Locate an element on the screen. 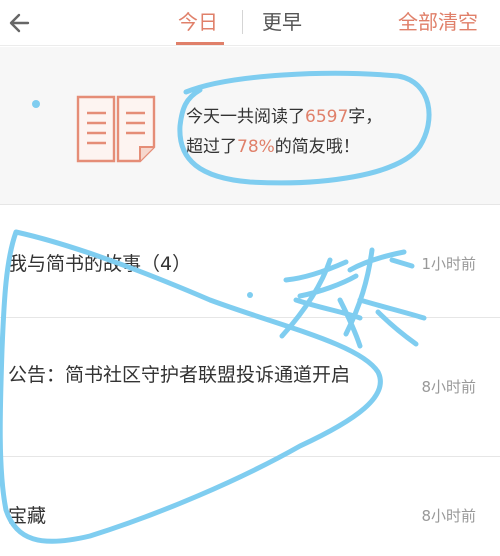  item-time: 1小时前 is located at coordinates (448, 264).